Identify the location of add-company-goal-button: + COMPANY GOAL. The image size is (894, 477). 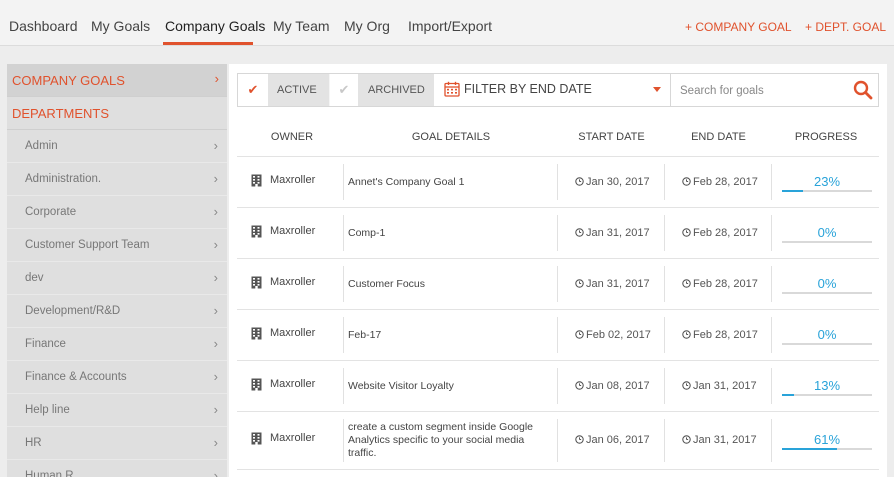
(738, 27).